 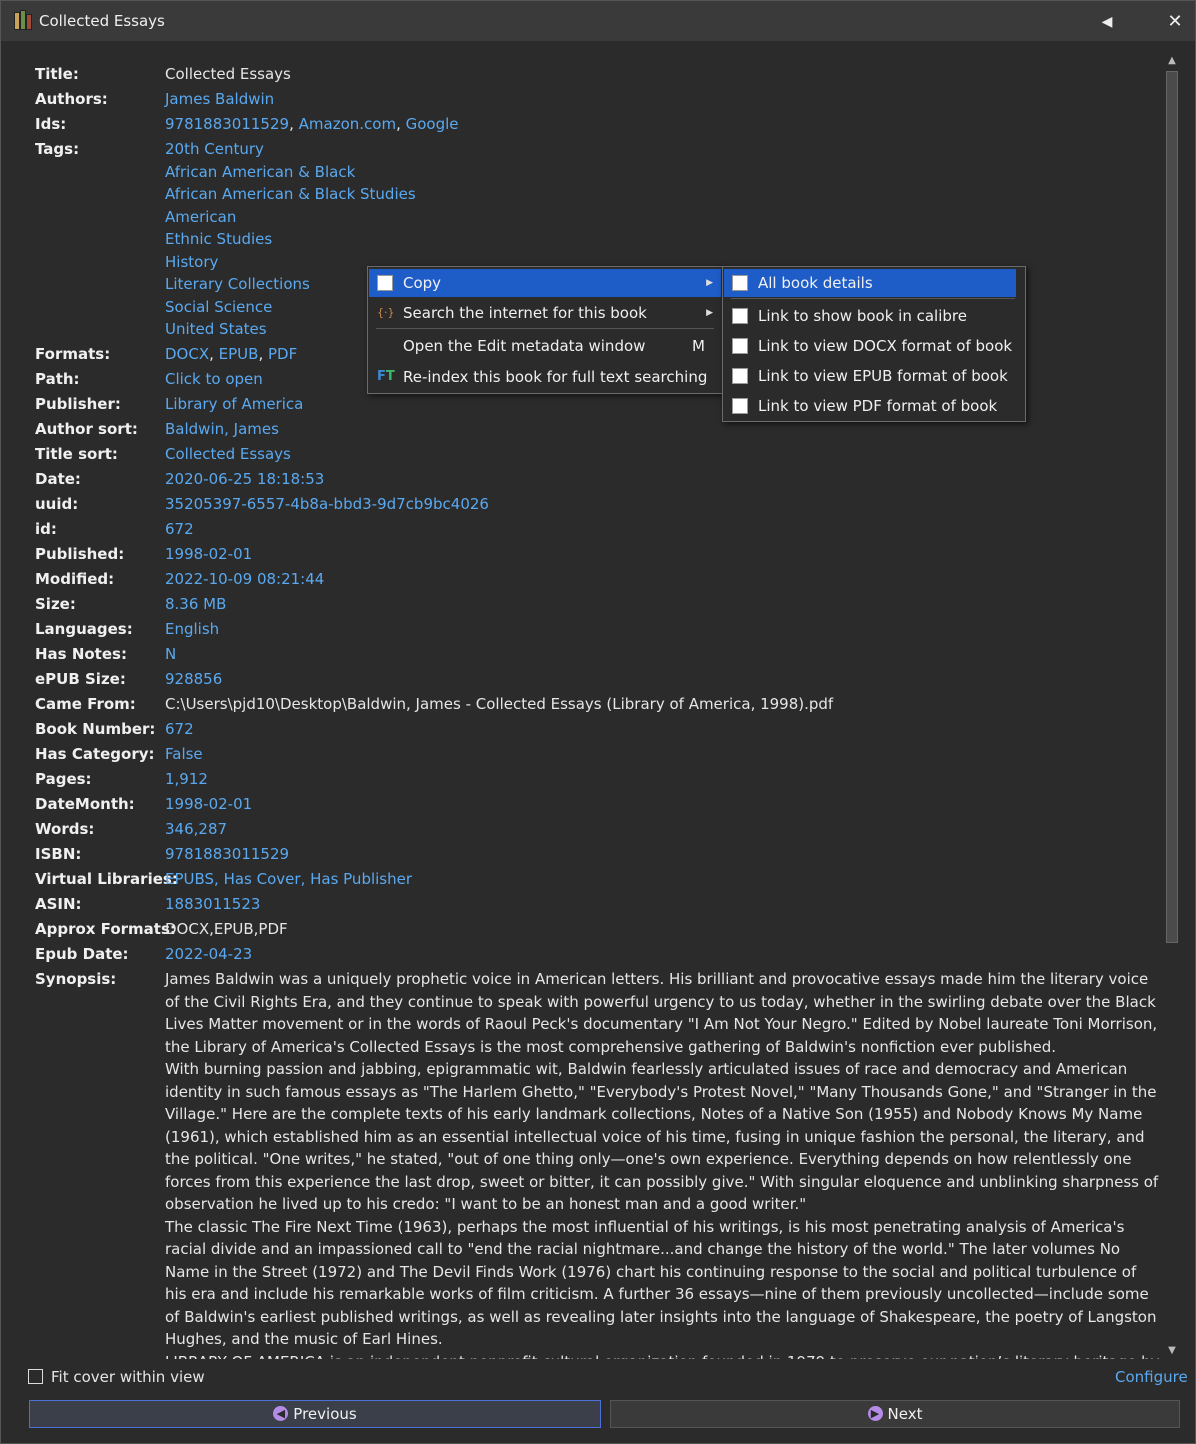 I want to click on value-link: Library of America, so click(x=234, y=404).